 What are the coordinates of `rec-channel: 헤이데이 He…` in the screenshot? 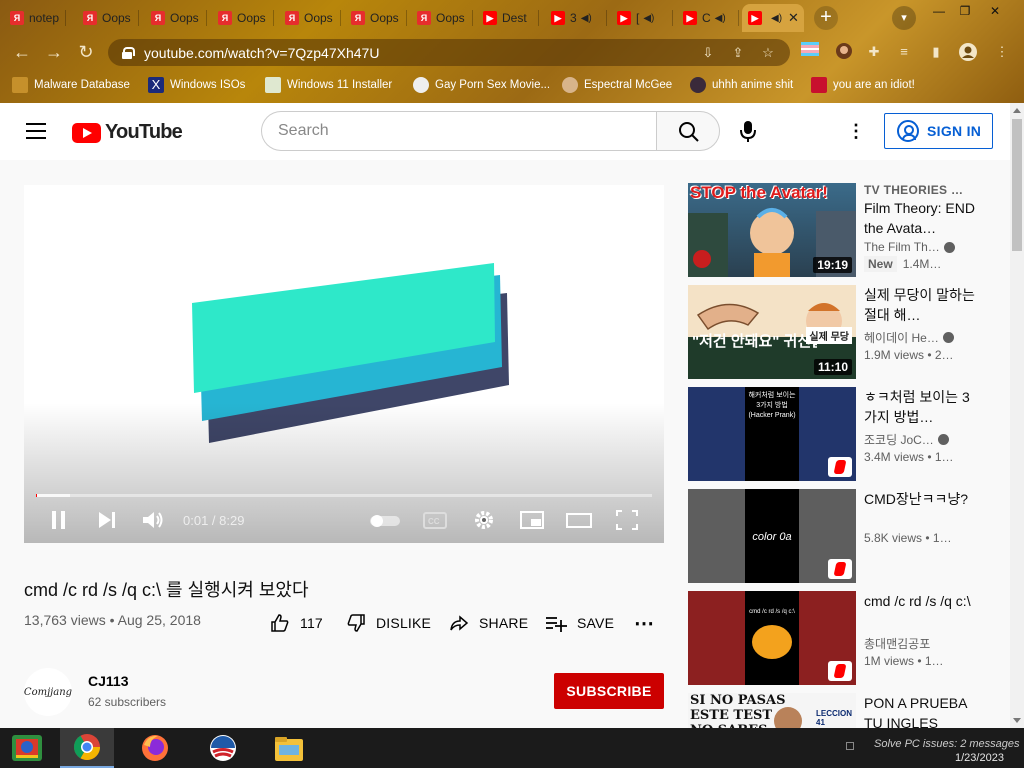 It's located at (923, 337).